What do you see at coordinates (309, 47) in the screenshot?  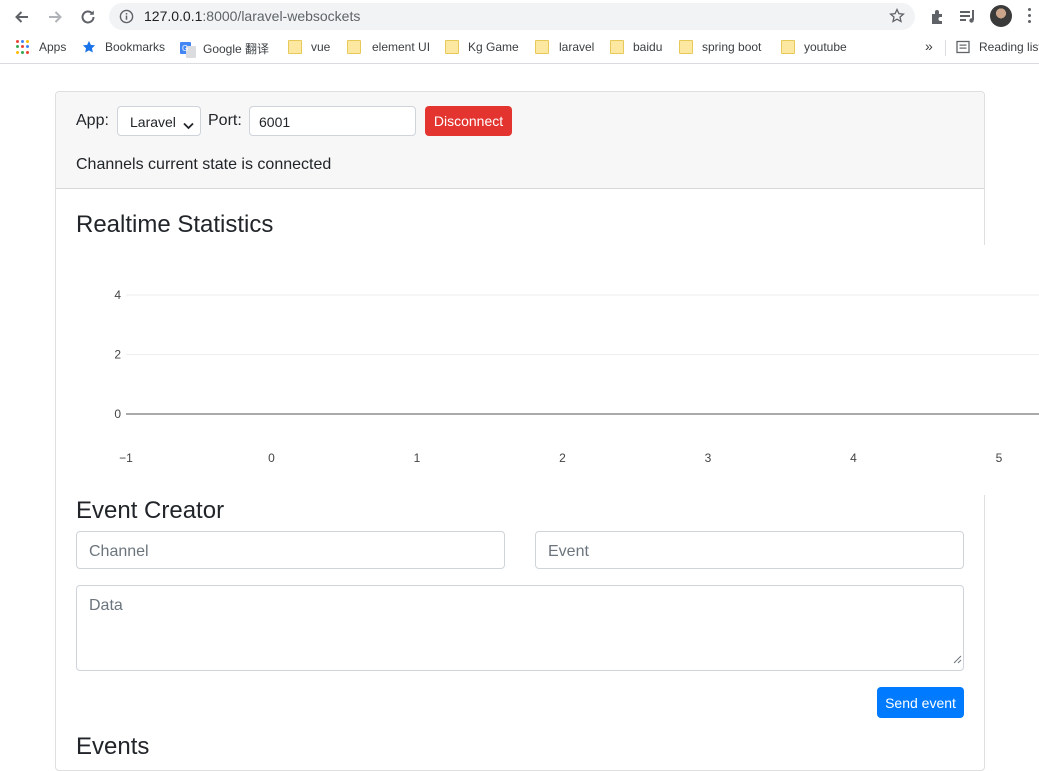 I see `bookmark-vue: vue` at bounding box center [309, 47].